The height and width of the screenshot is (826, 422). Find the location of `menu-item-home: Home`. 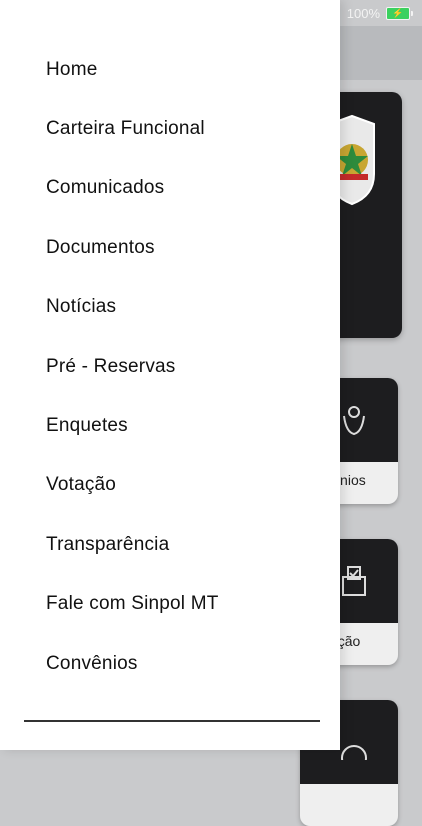

menu-item-home: Home is located at coordinates (170, 69).